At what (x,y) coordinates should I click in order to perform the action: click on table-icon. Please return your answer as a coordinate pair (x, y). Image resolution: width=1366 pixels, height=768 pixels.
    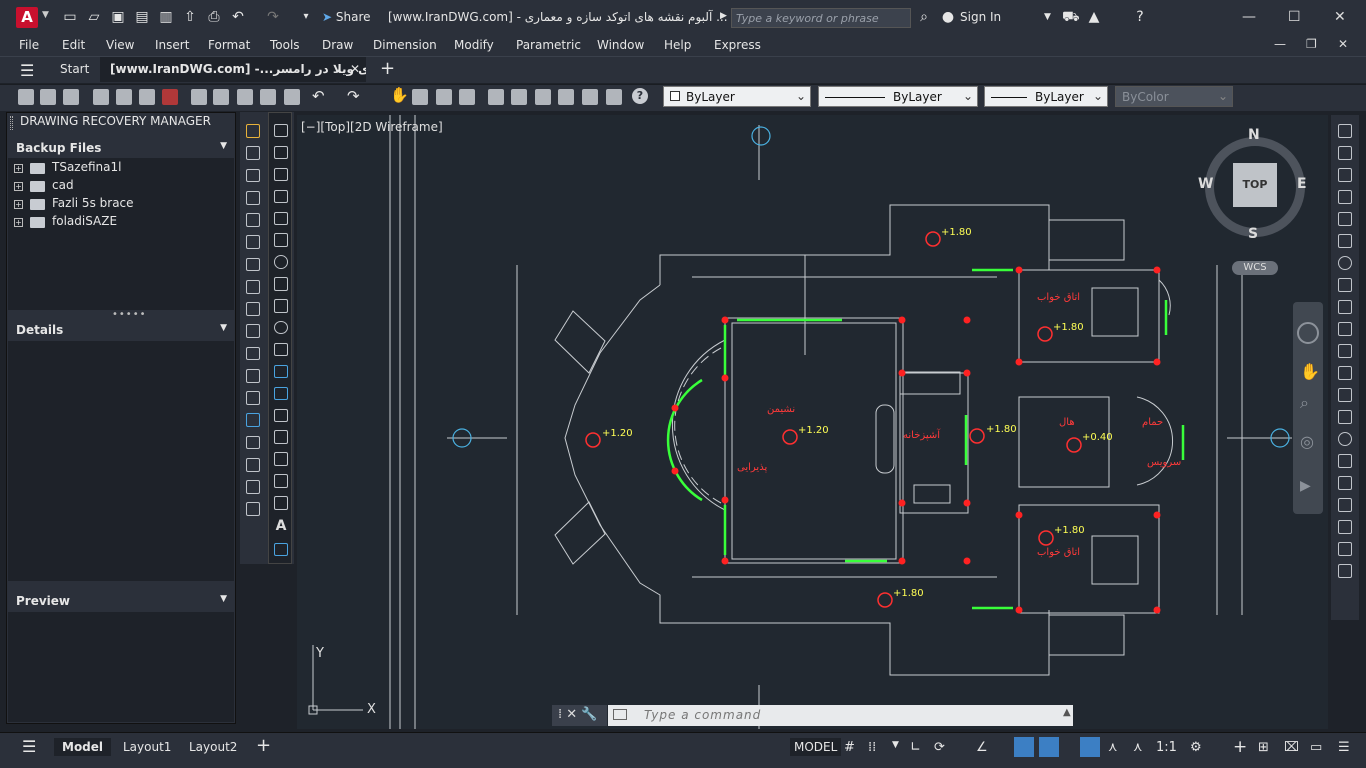
    Looking at the image, I should click on (281, 503).